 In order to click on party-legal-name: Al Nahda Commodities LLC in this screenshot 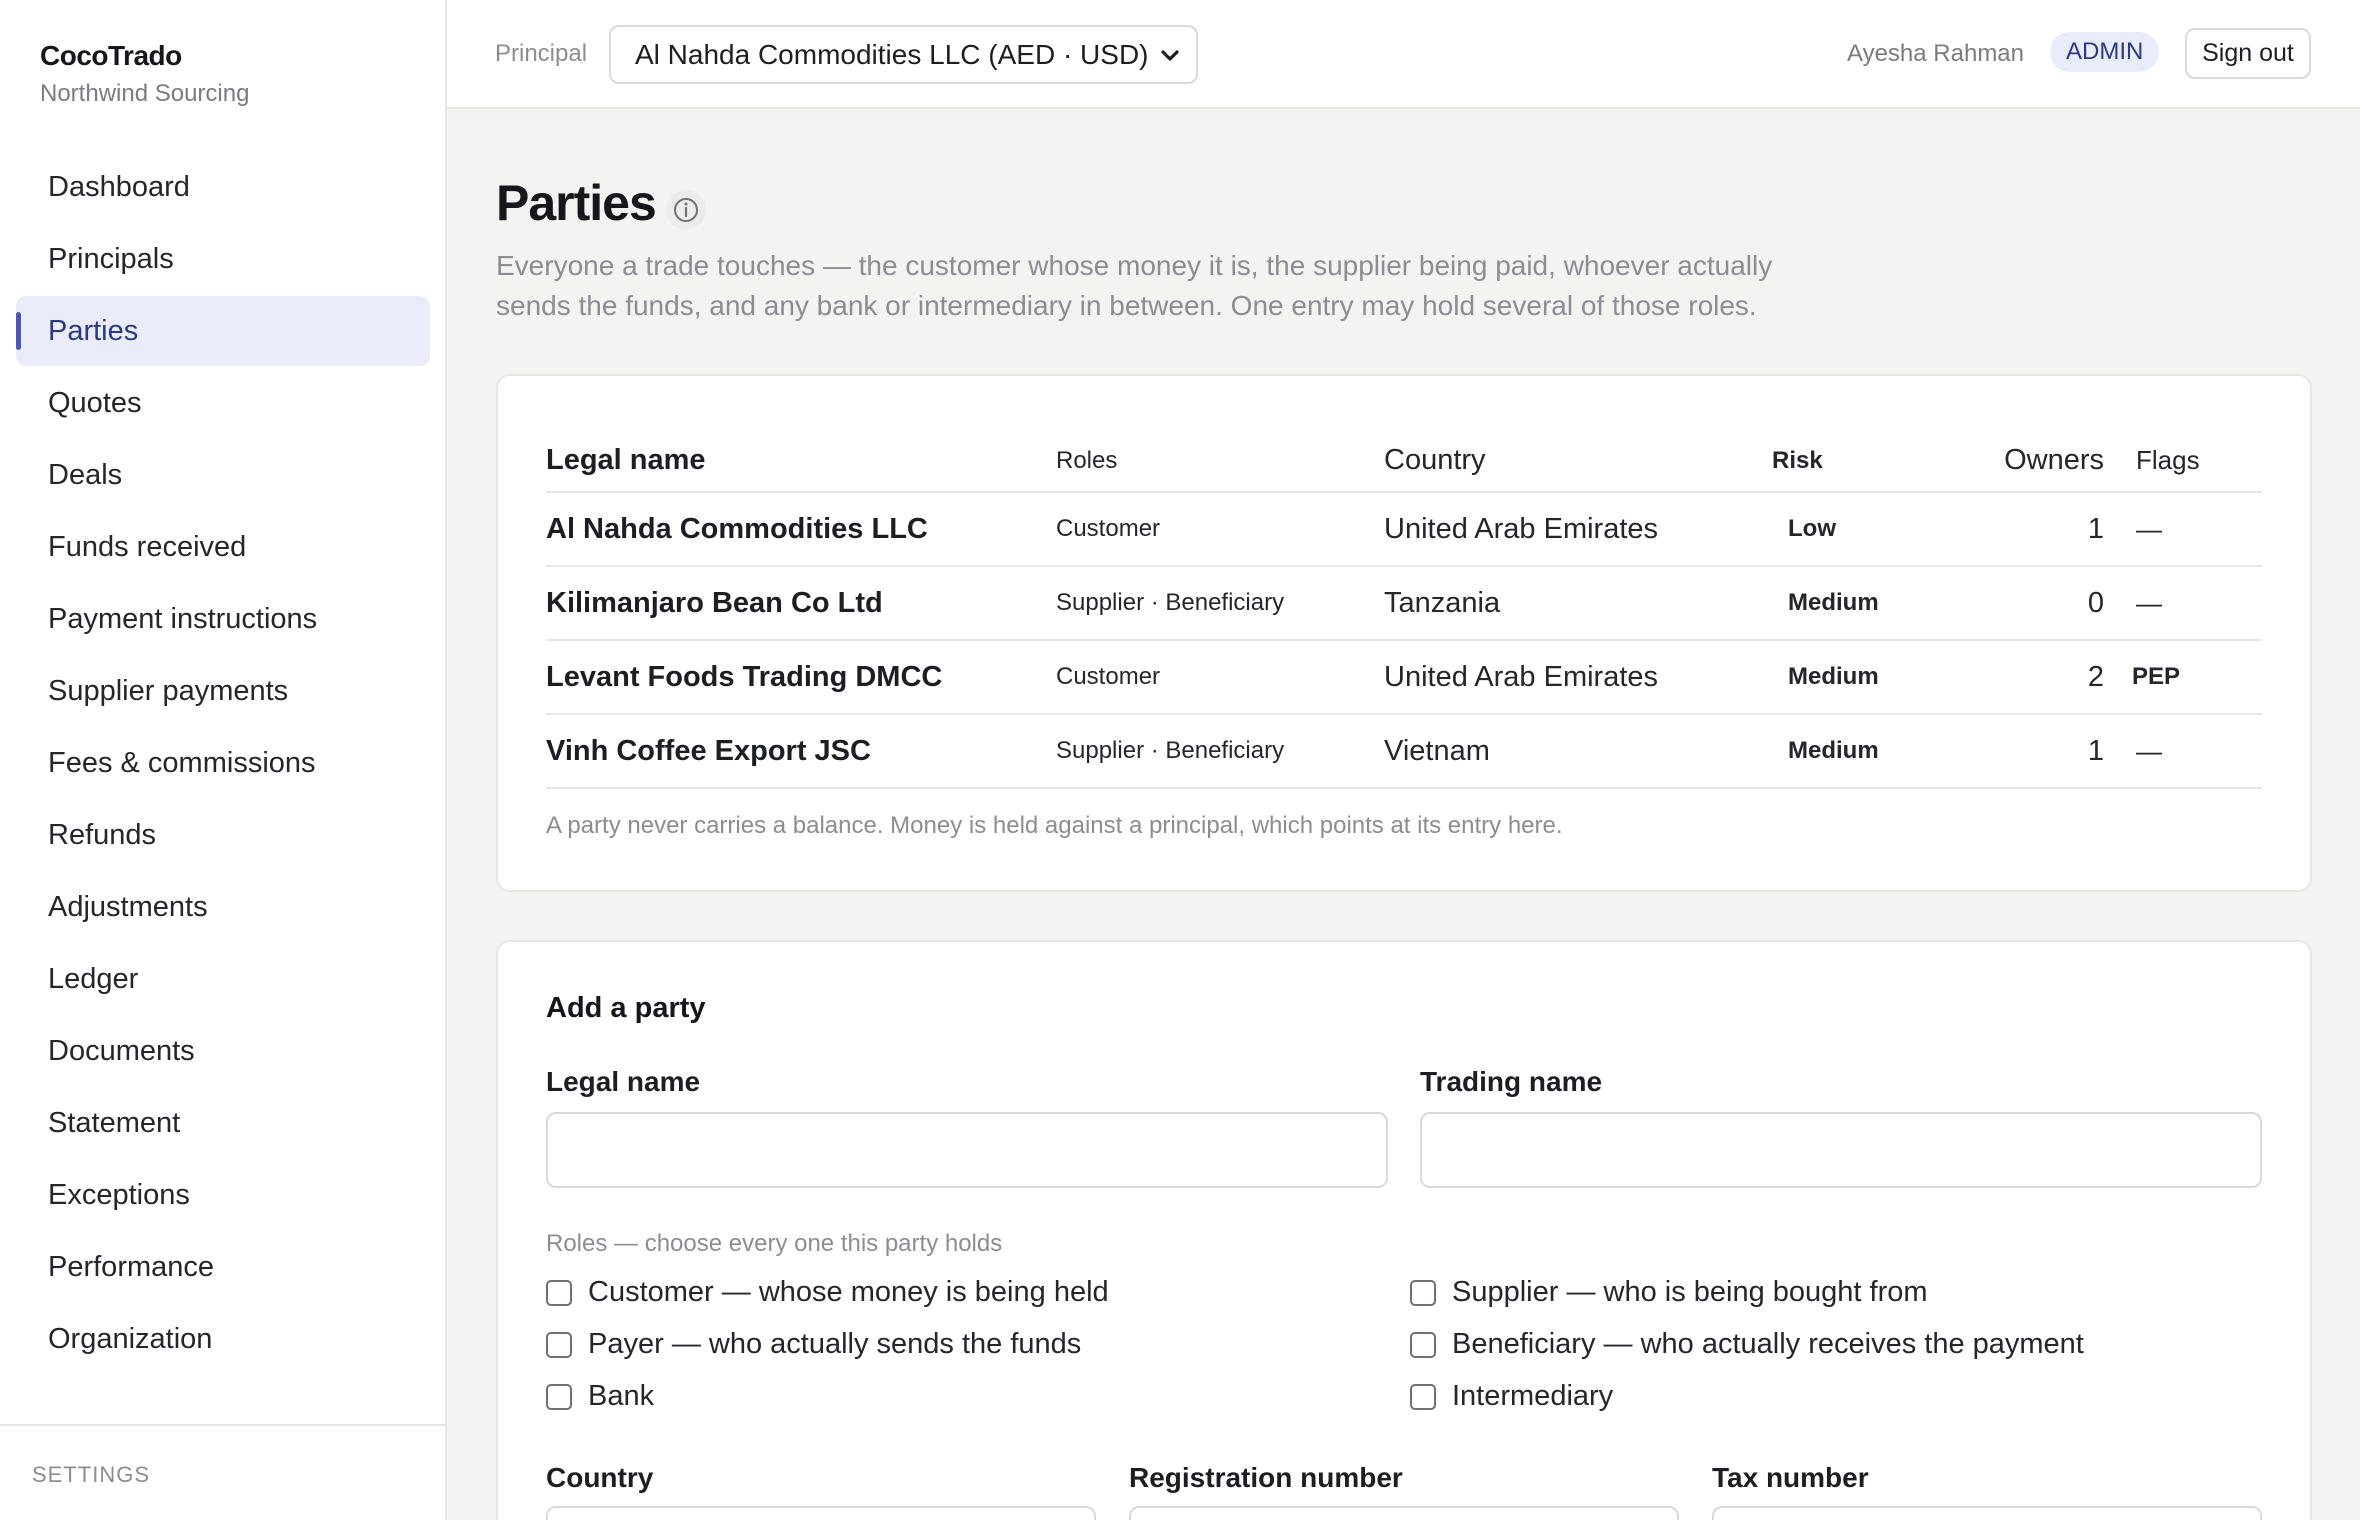, I will do `click(801, 529)`.